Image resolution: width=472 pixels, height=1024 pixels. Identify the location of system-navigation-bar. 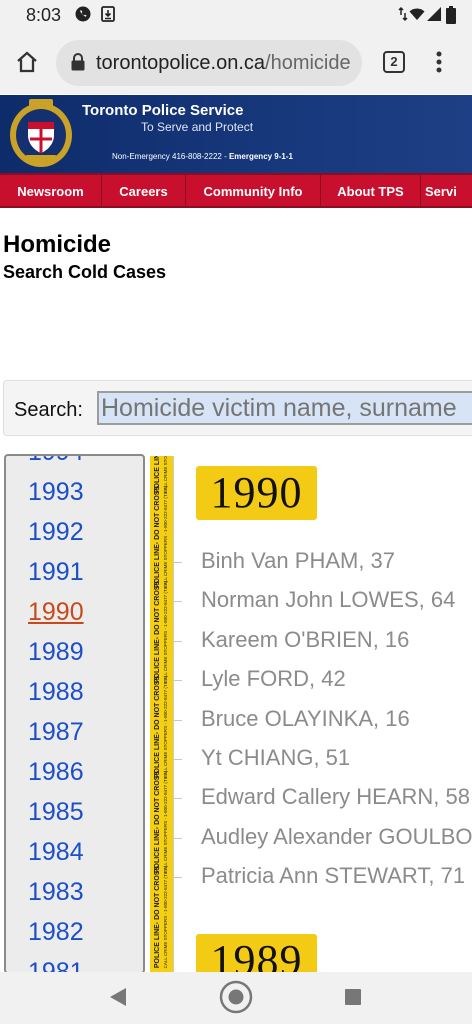
(236, 998).